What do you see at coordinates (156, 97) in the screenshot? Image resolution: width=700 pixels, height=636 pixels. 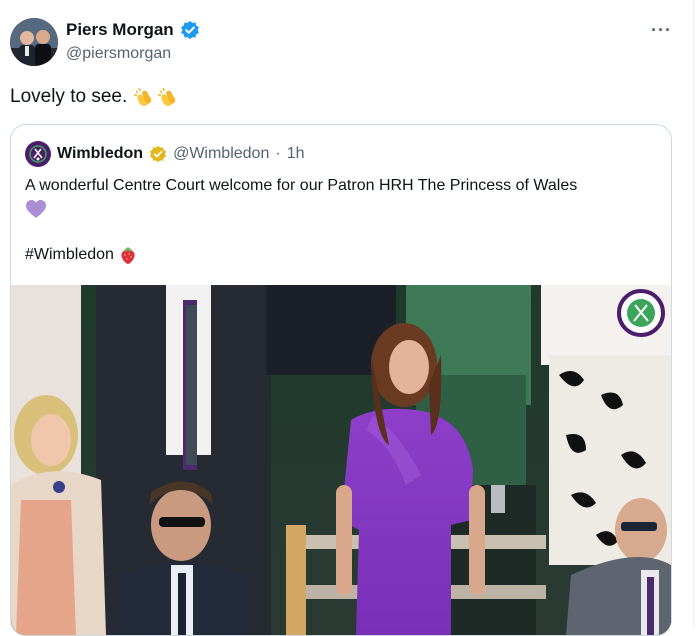 I see `clapping-hands-icon` at bounding box center [156, 97].